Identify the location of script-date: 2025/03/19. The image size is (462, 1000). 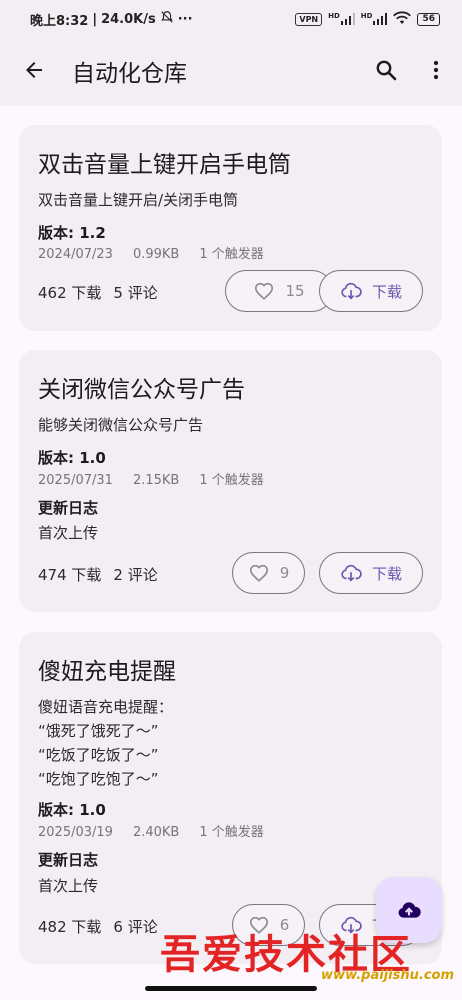
(75, 832).